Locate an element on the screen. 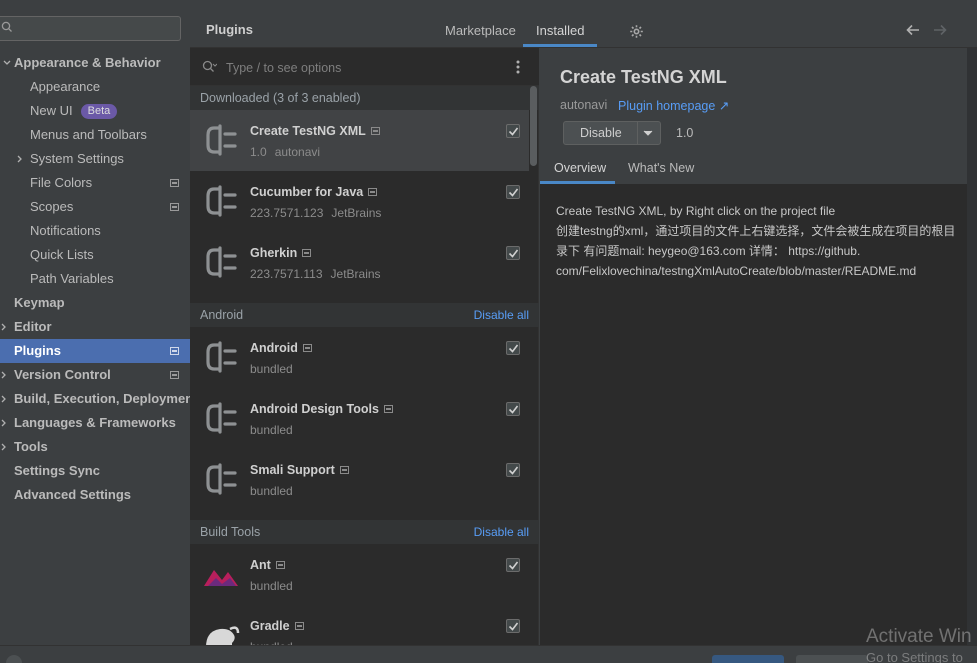 The height and width of the screenshot is (663, 977). tab-overview: Overview is located at coordinates (580, 168).